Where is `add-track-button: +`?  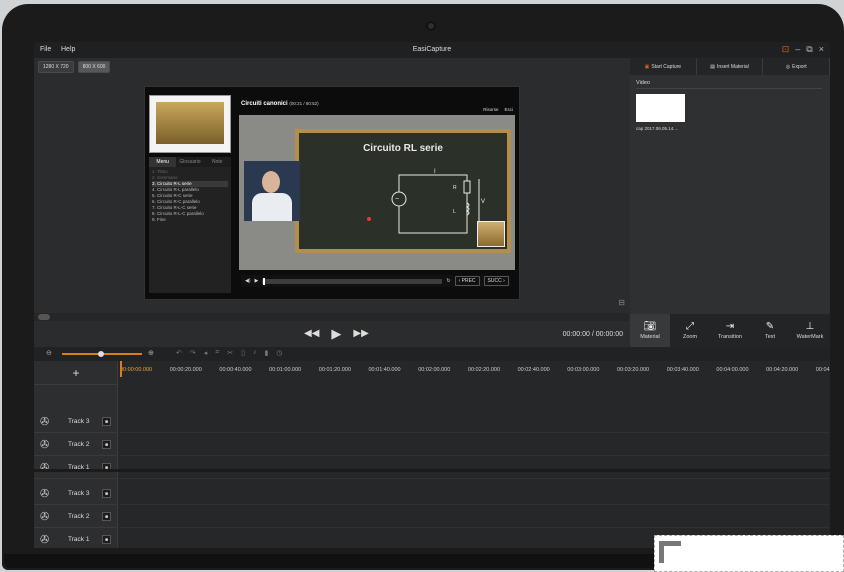 add-track-button: + is located at coordinates (76, 373).